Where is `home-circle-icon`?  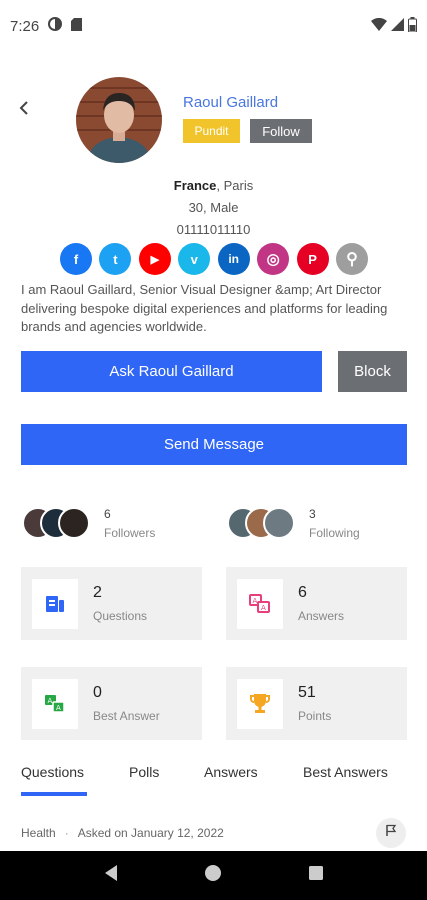
home-circle-icon is located at coordinates (213, 875).